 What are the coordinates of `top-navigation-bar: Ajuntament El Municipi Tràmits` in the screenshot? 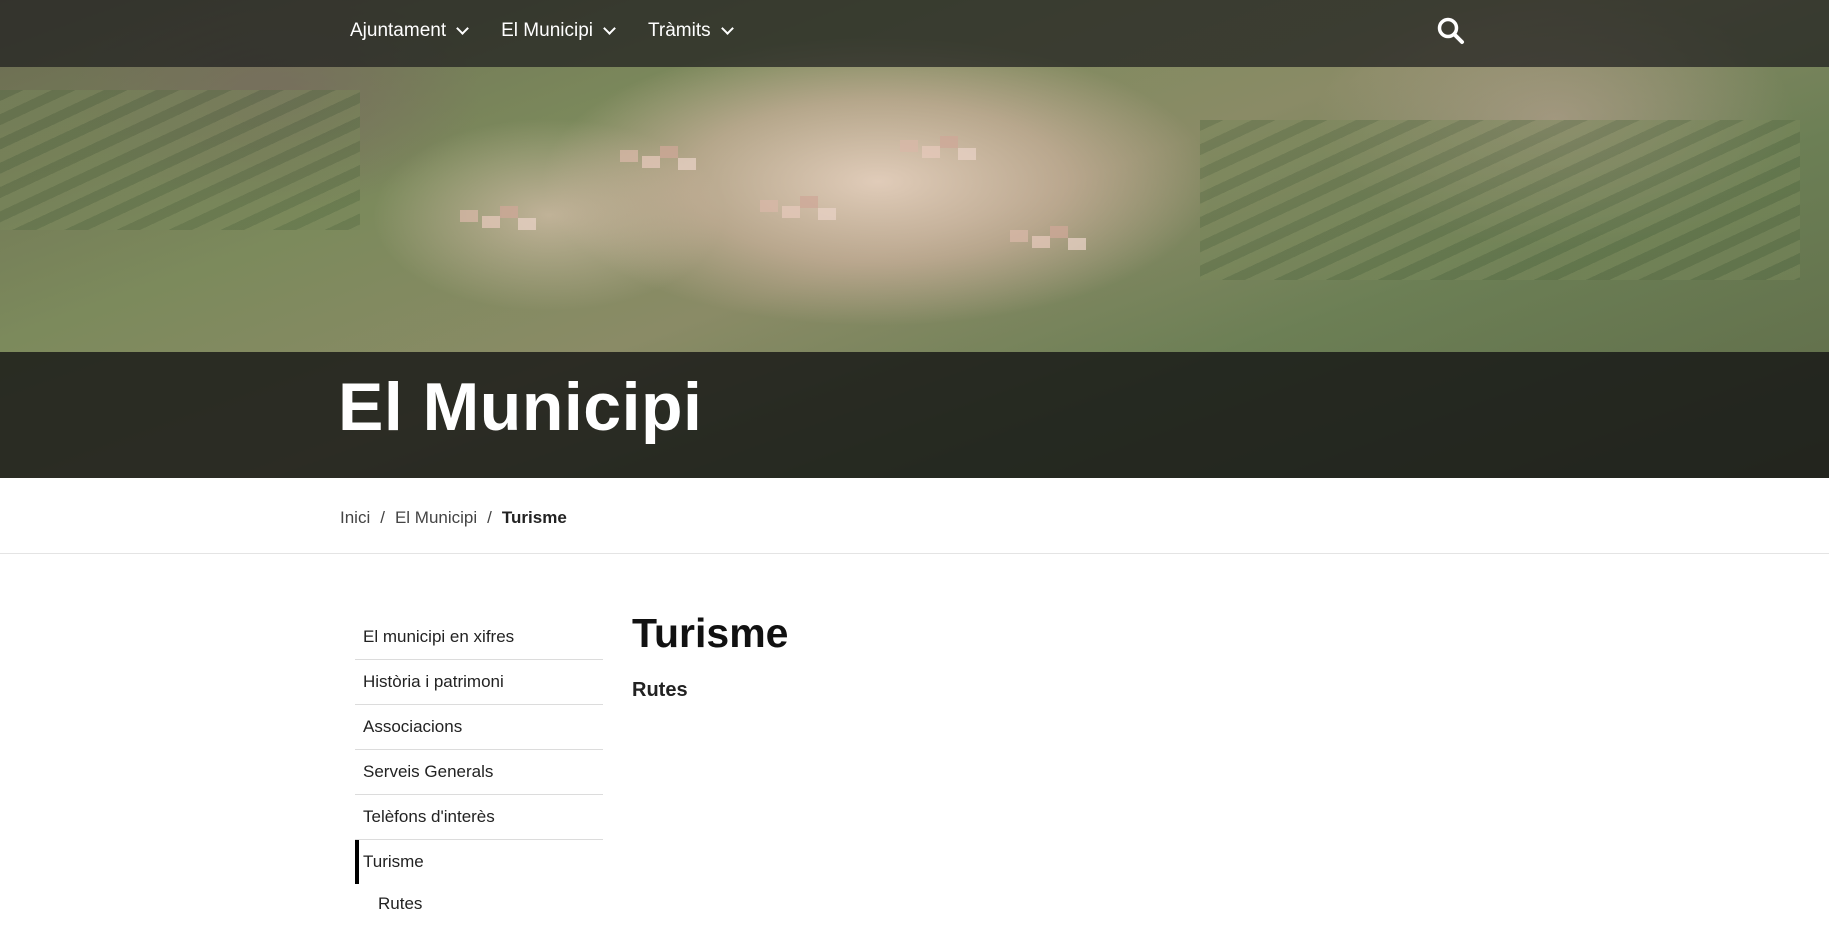 It's located at (914, 33).